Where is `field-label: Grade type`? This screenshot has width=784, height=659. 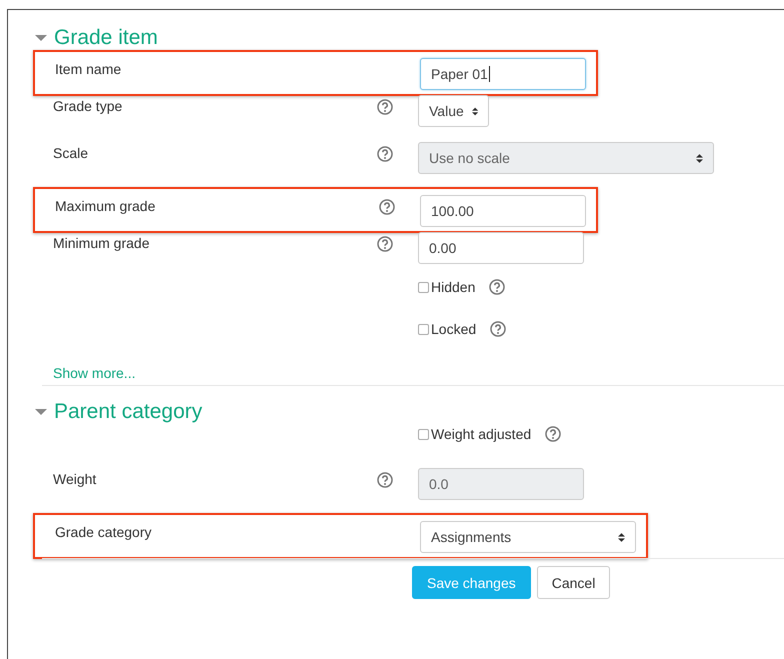
field-label: Grade type is located at coordinates (87, 106).